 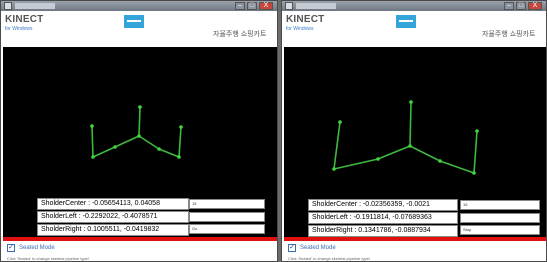 I want to click on status-box-3: Stop, so click(x=500, y=230).